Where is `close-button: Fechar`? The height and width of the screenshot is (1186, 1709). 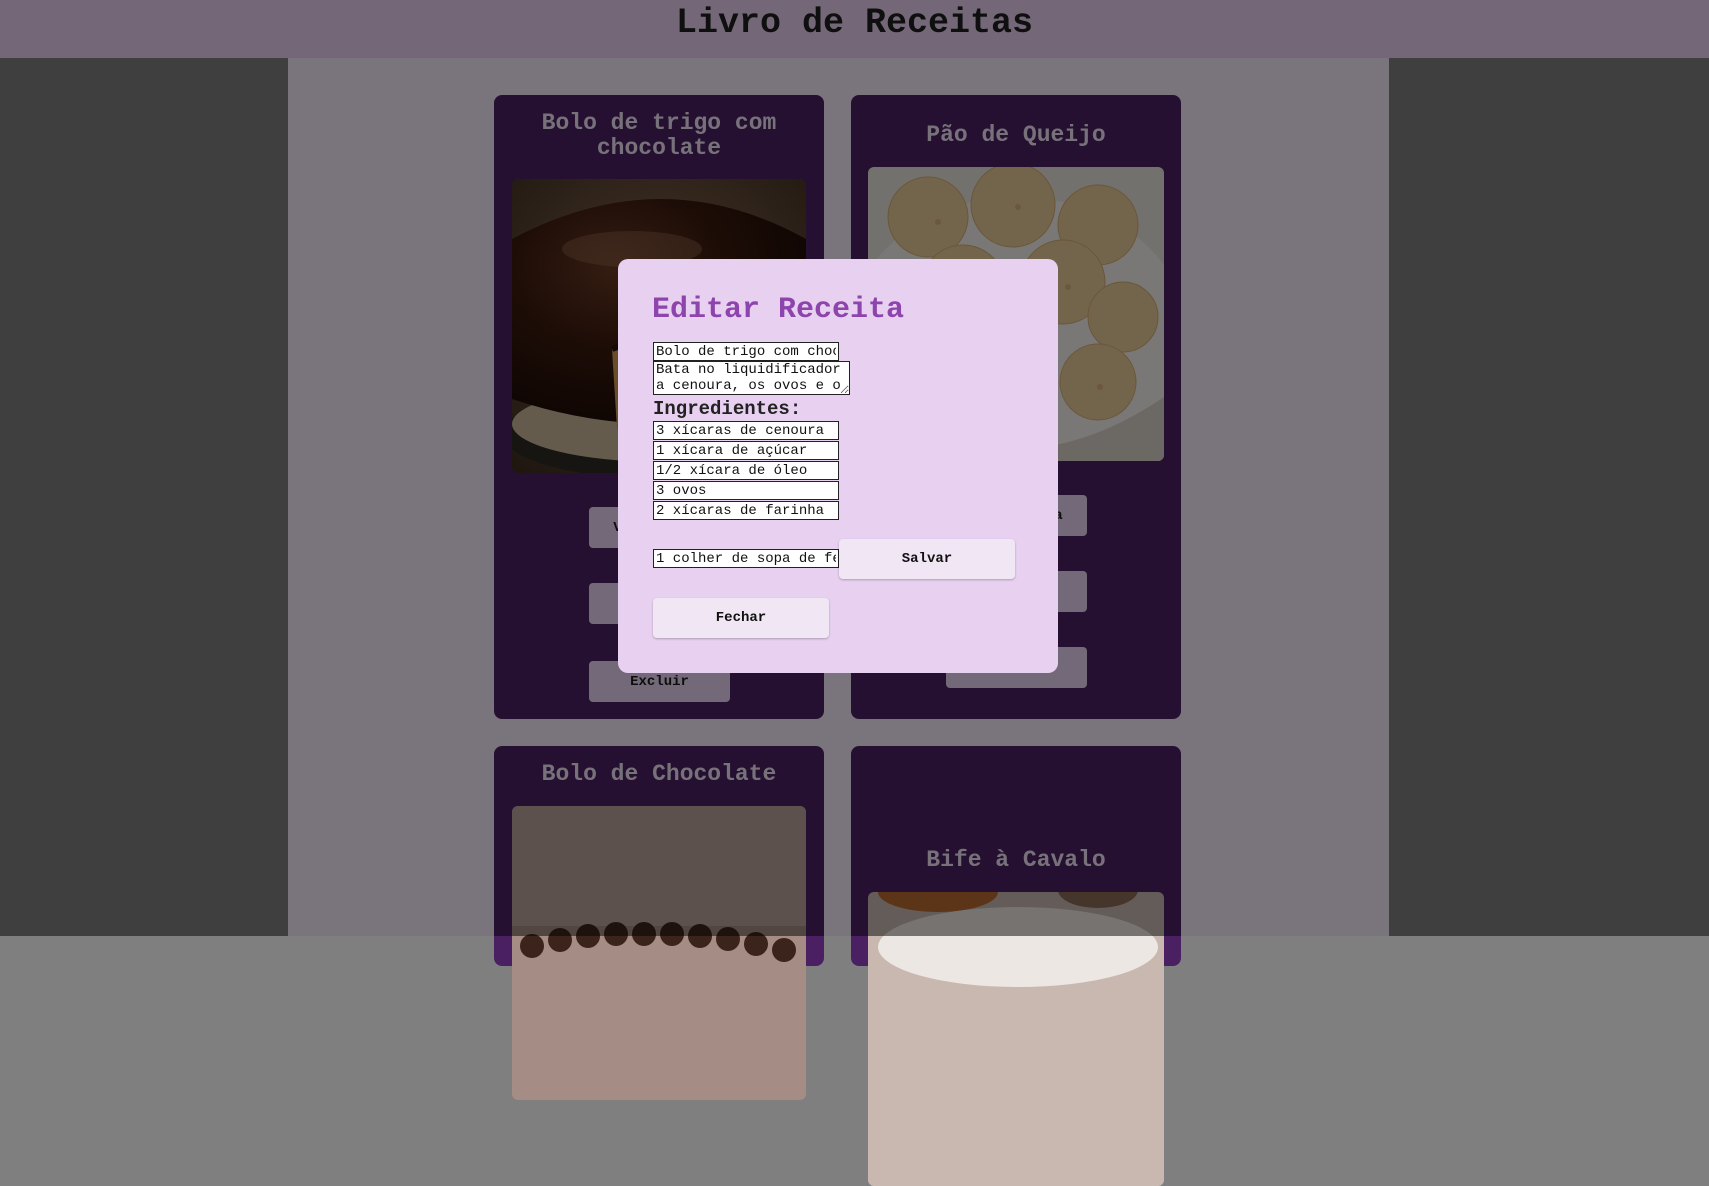 close-button: Fechar is located at coordinates (741, 618).